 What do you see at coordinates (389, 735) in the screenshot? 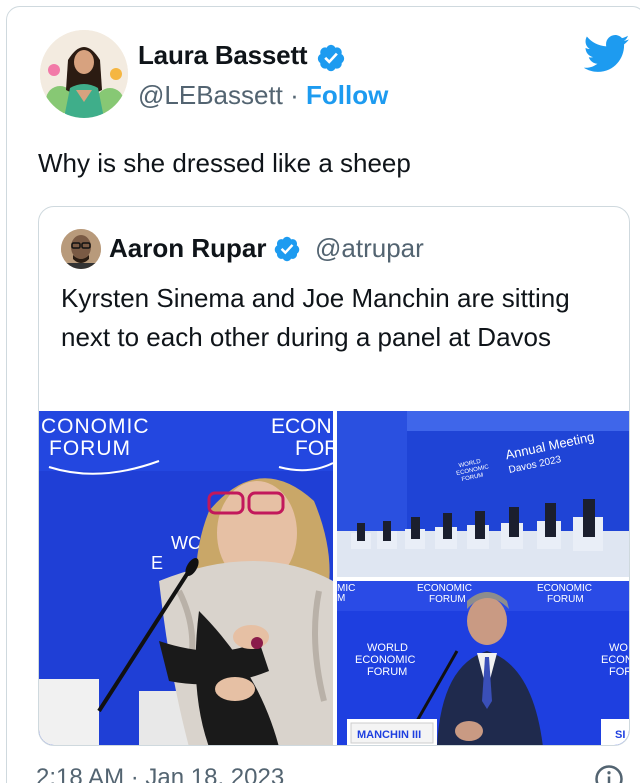
I see `nameplate-text: MANCHIN III` at bounding box center [389, 735].